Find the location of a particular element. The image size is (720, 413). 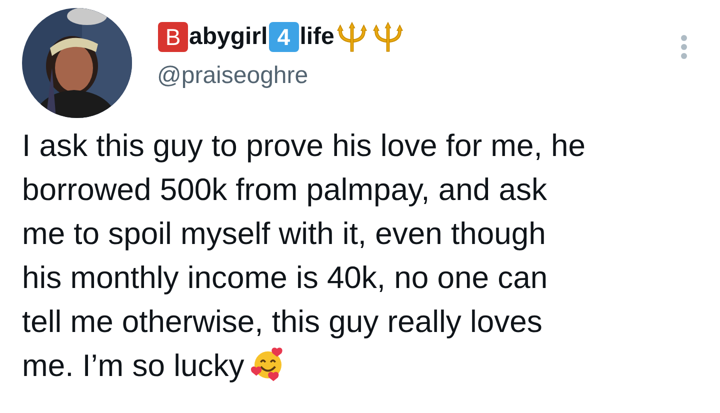

tweet-text-line: his monthly income is 40k, no one can is located at coordinates (285, 277).